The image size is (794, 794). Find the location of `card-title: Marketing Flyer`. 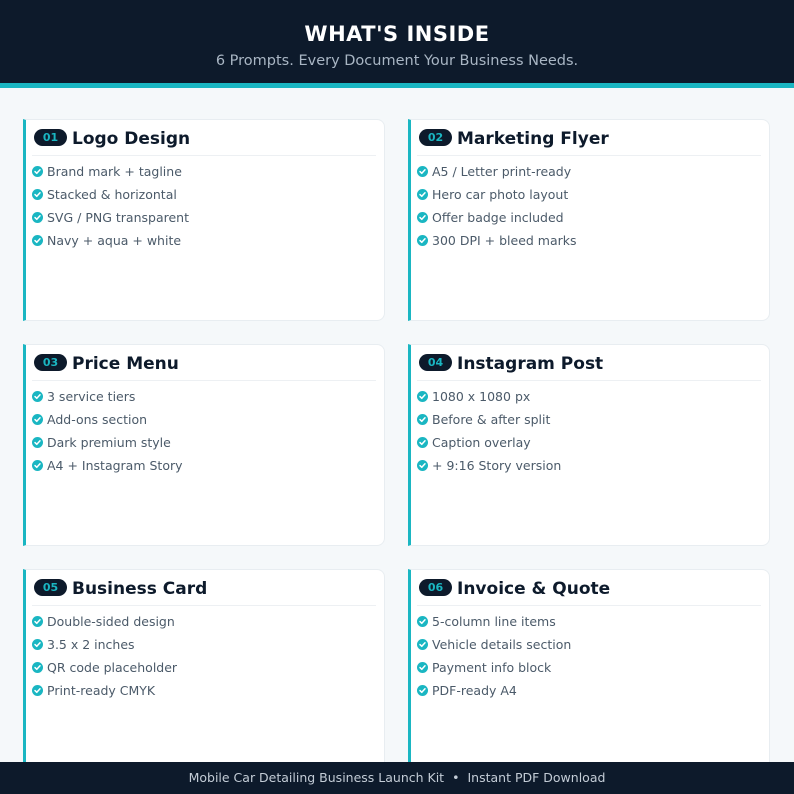

card-title: Marketing Flyer is located at coordinates (533, 139).